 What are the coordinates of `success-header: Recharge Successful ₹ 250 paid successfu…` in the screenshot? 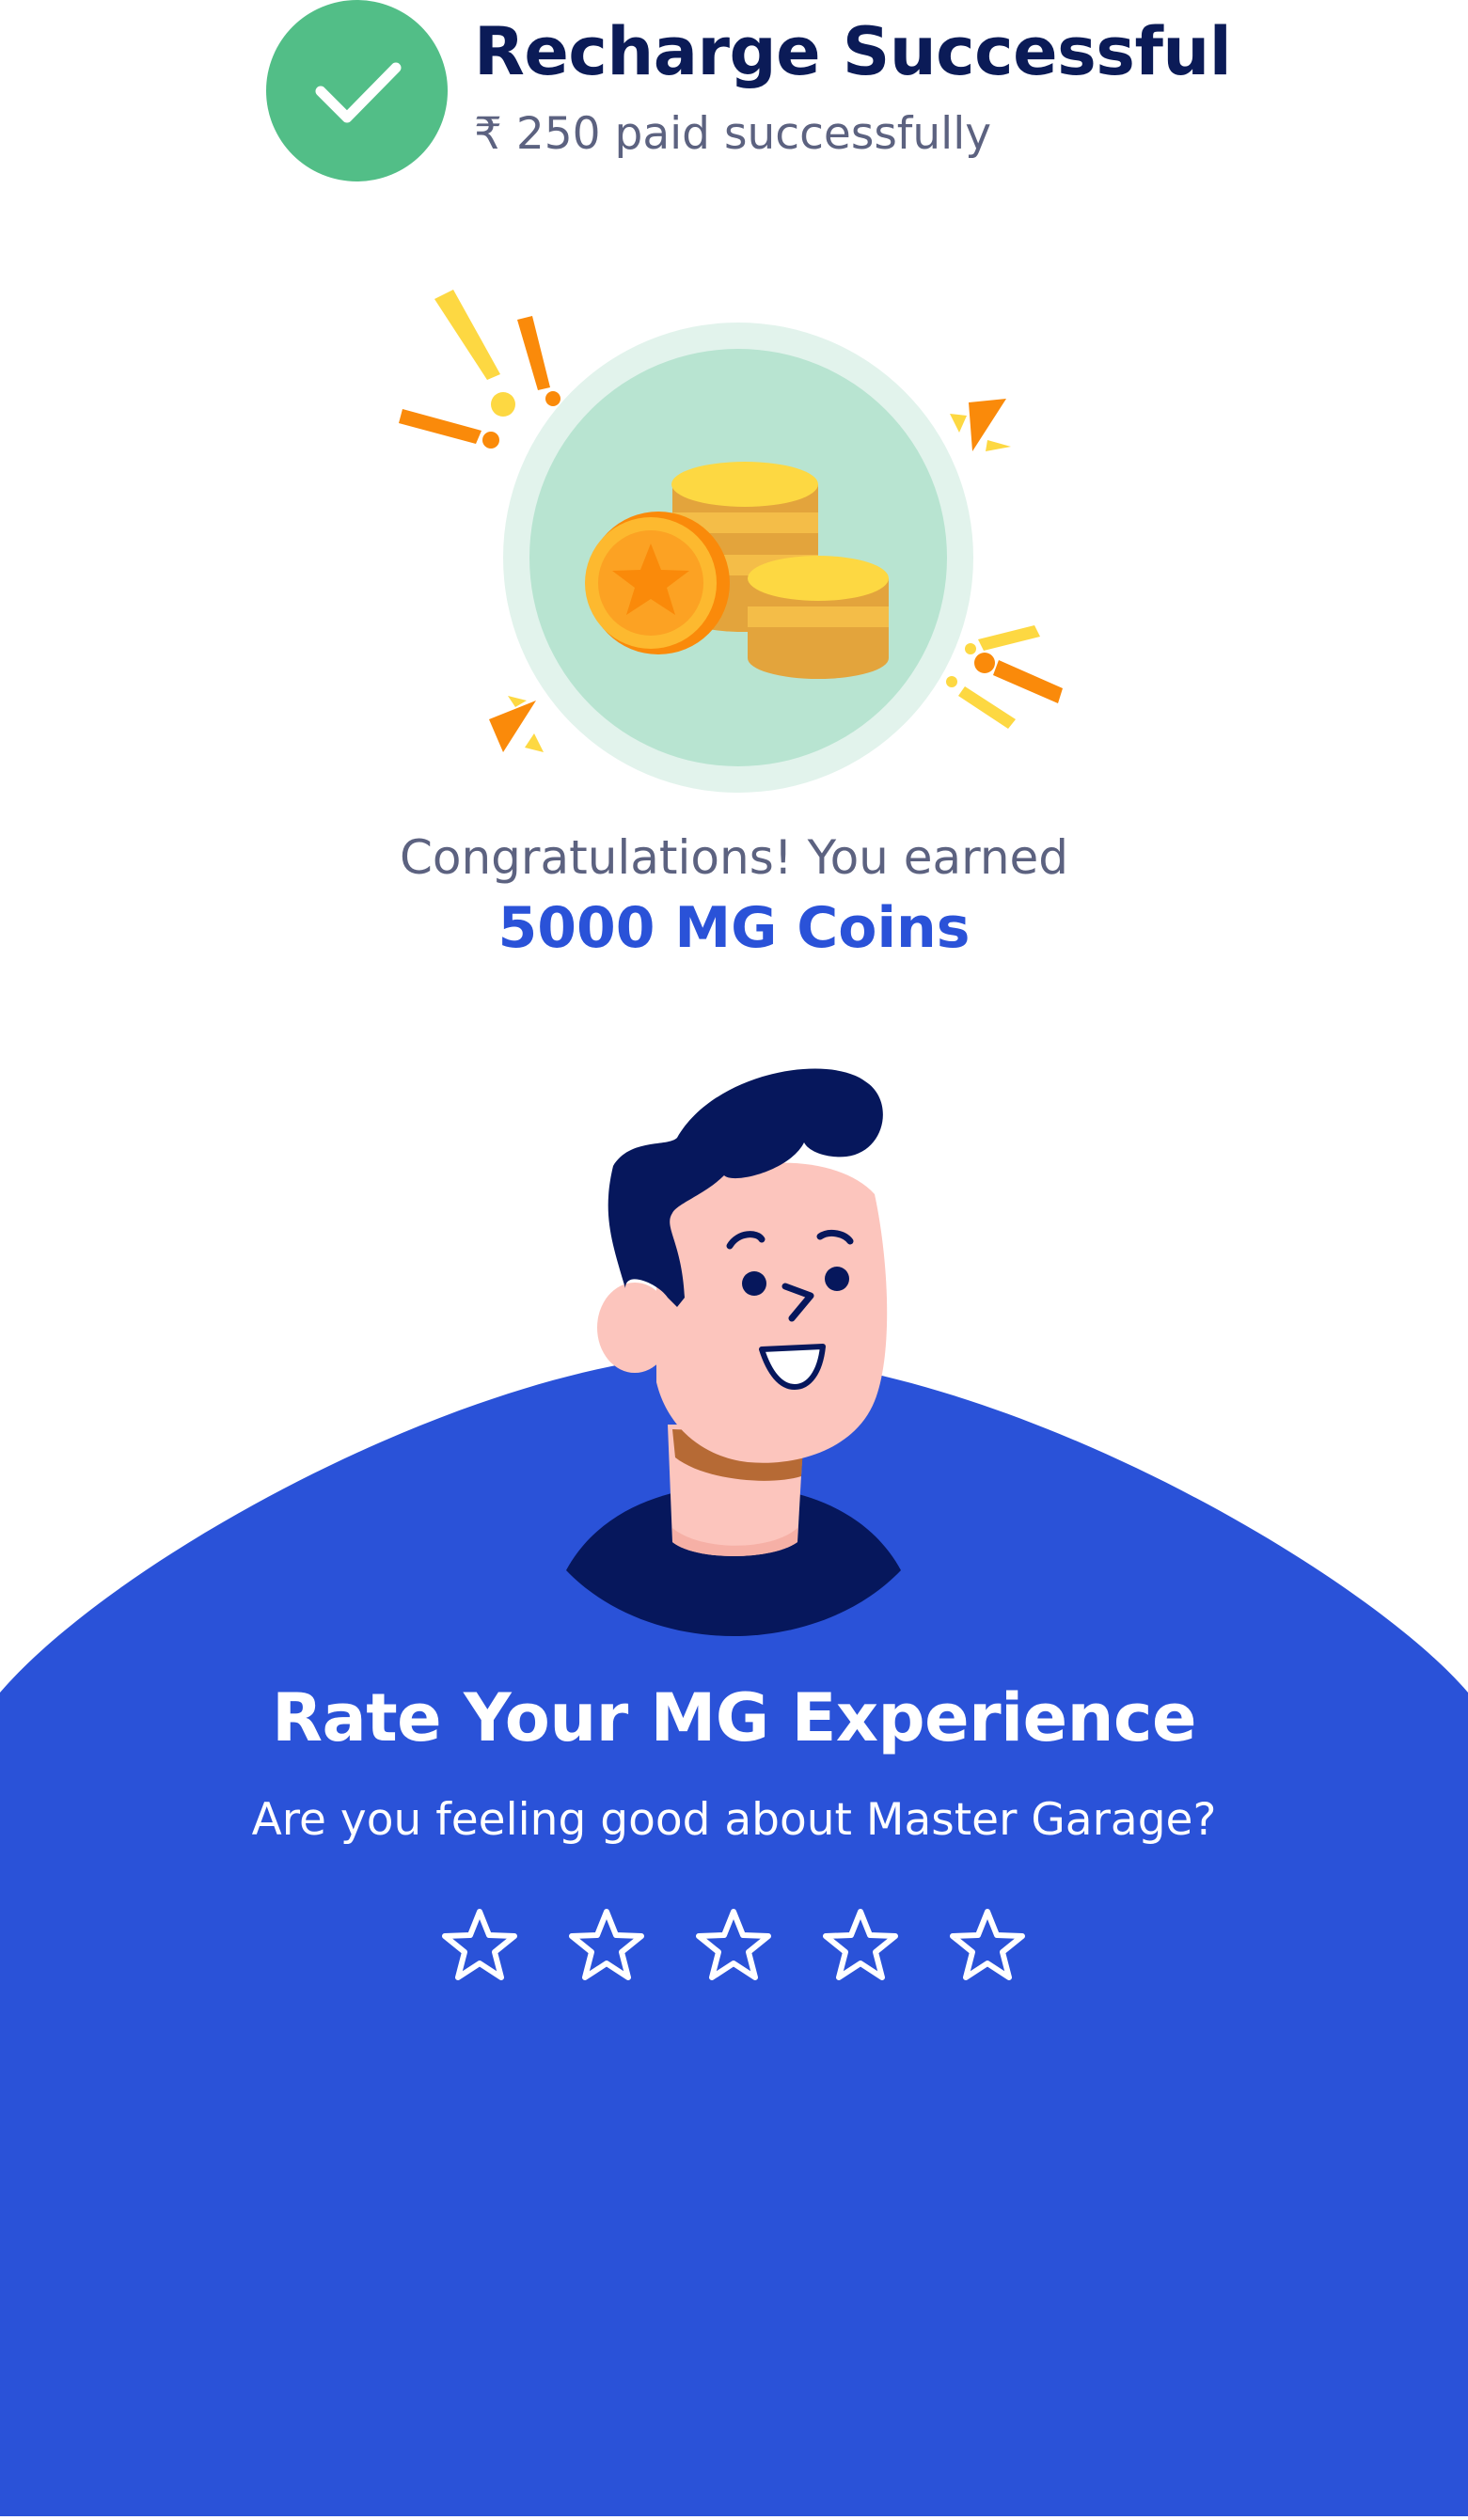 It's located at (734, 94).